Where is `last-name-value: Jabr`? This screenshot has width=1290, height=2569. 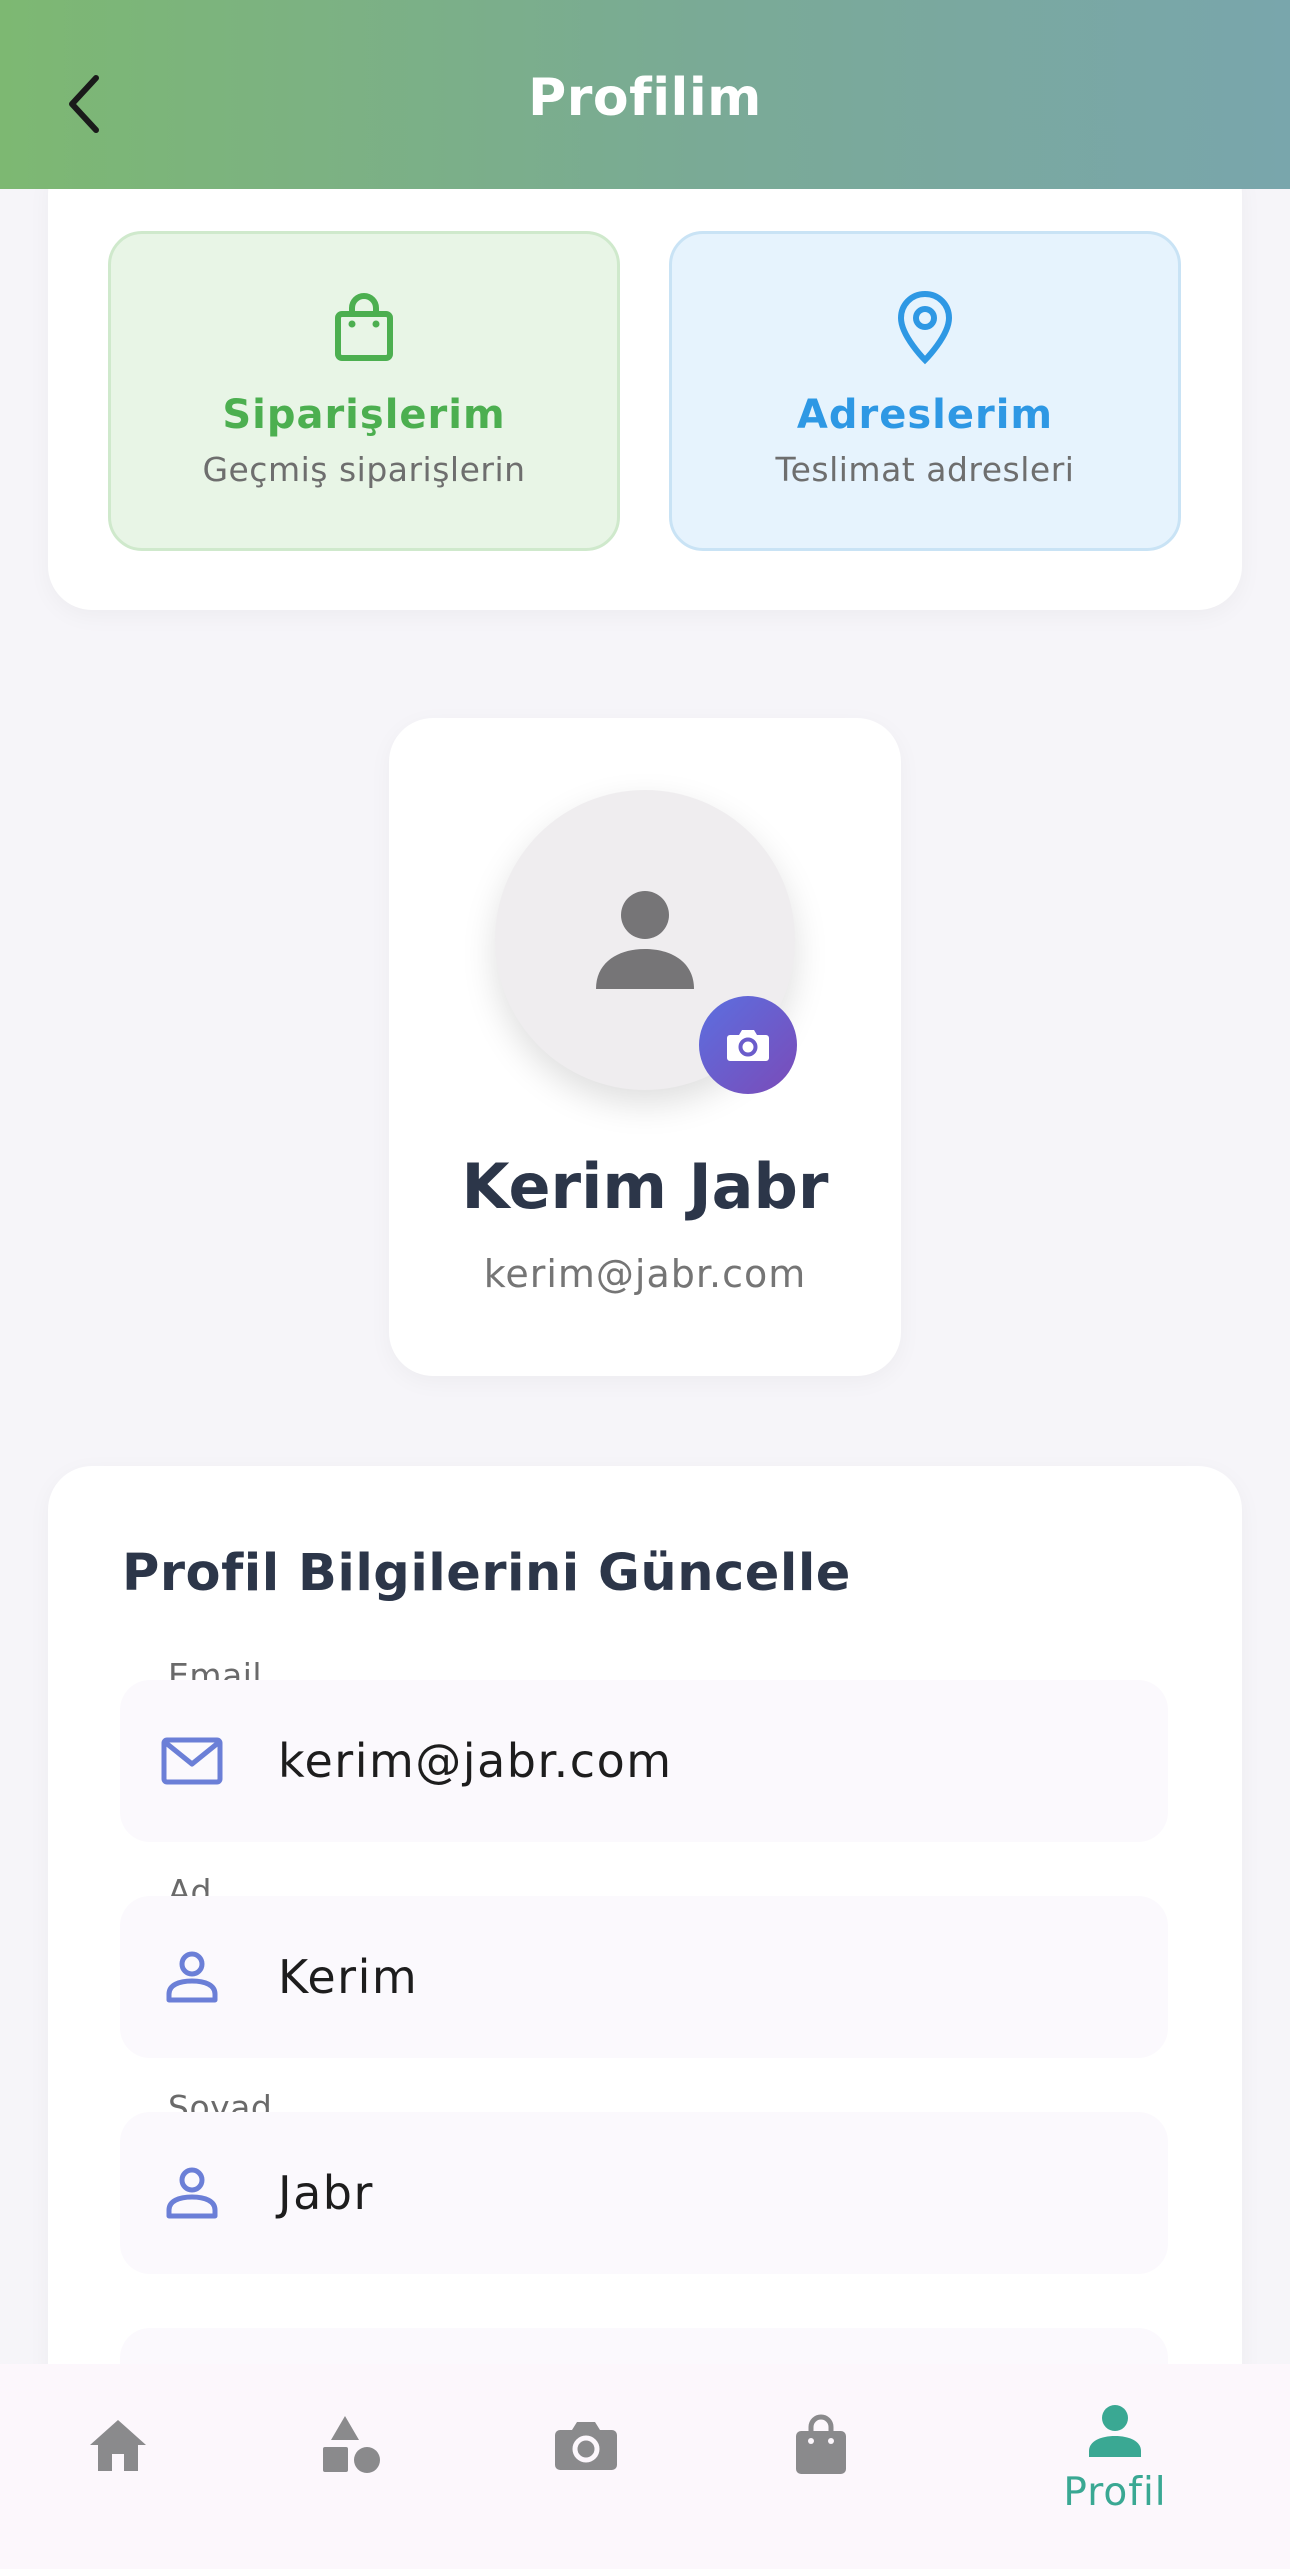 last-name-value: Jabr is located at coordinates (326, 2193).